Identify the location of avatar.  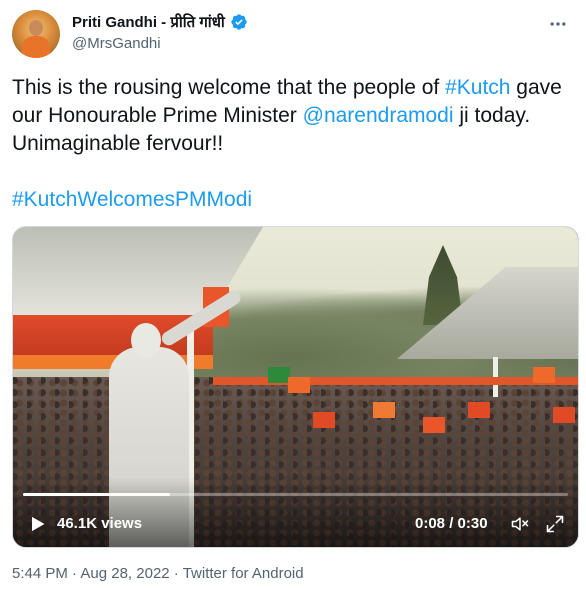
(36, 34).